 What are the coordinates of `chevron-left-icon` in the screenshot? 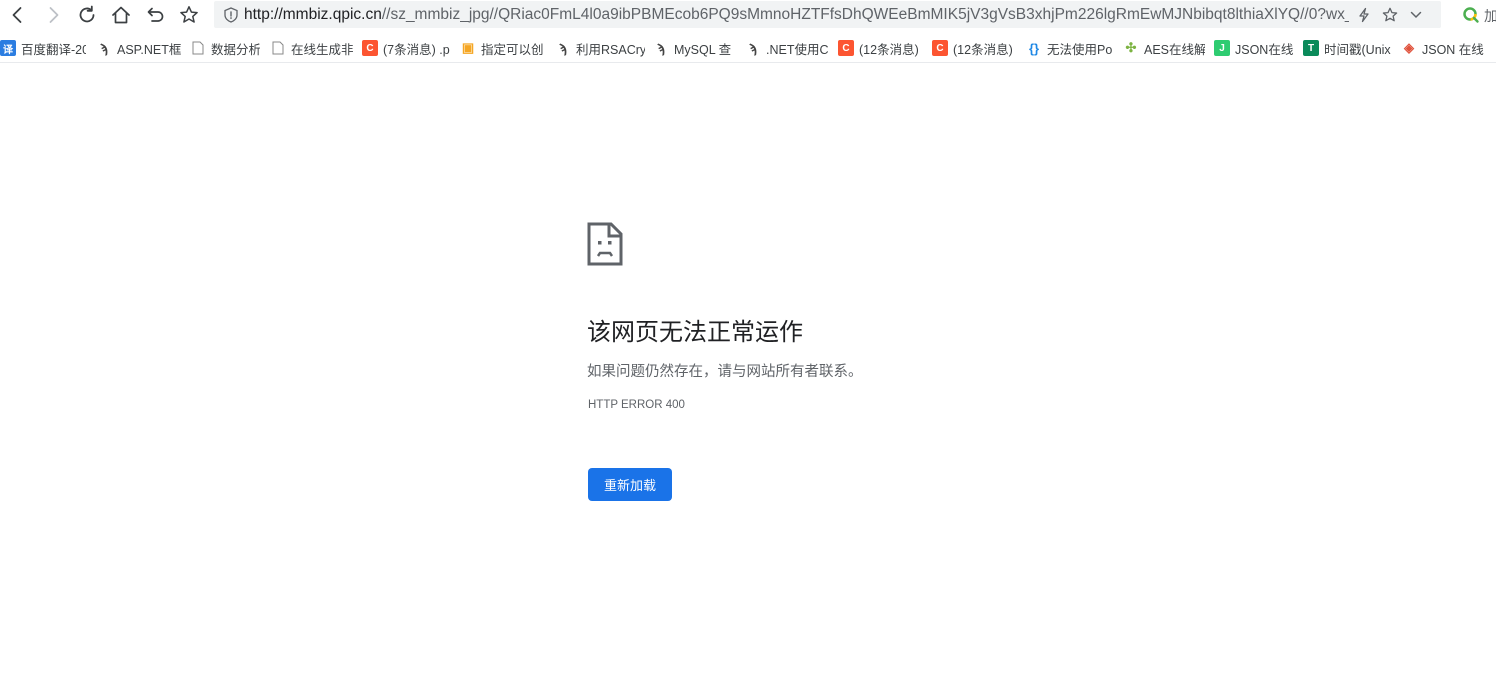 It's located at (17, 15).